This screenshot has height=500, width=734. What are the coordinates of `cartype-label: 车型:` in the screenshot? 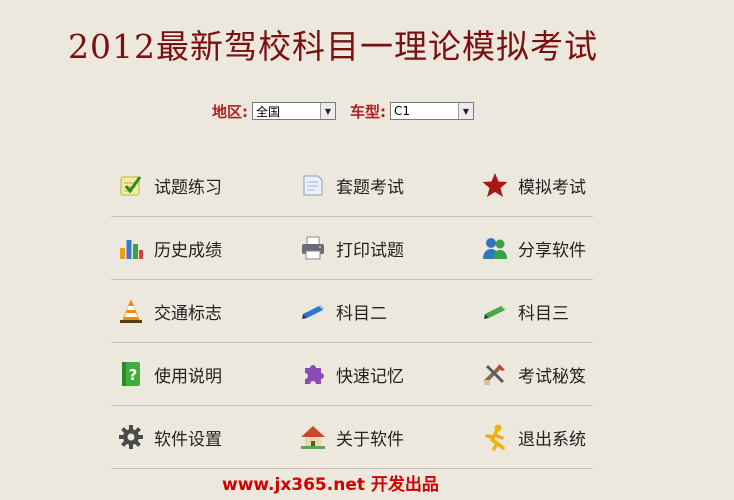 It's located at (368, 111).